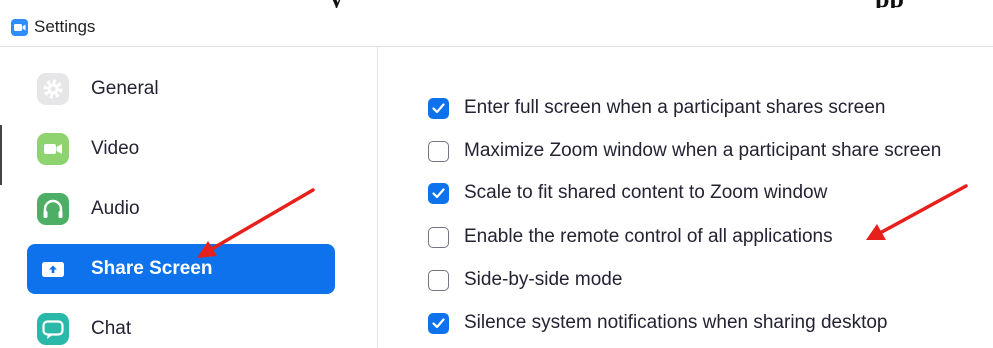 This screenshot has width=993, height=348. Describe the element at coordinates (125, 88) in the screenshot. I see `sidebar-item-label: General` at that location.